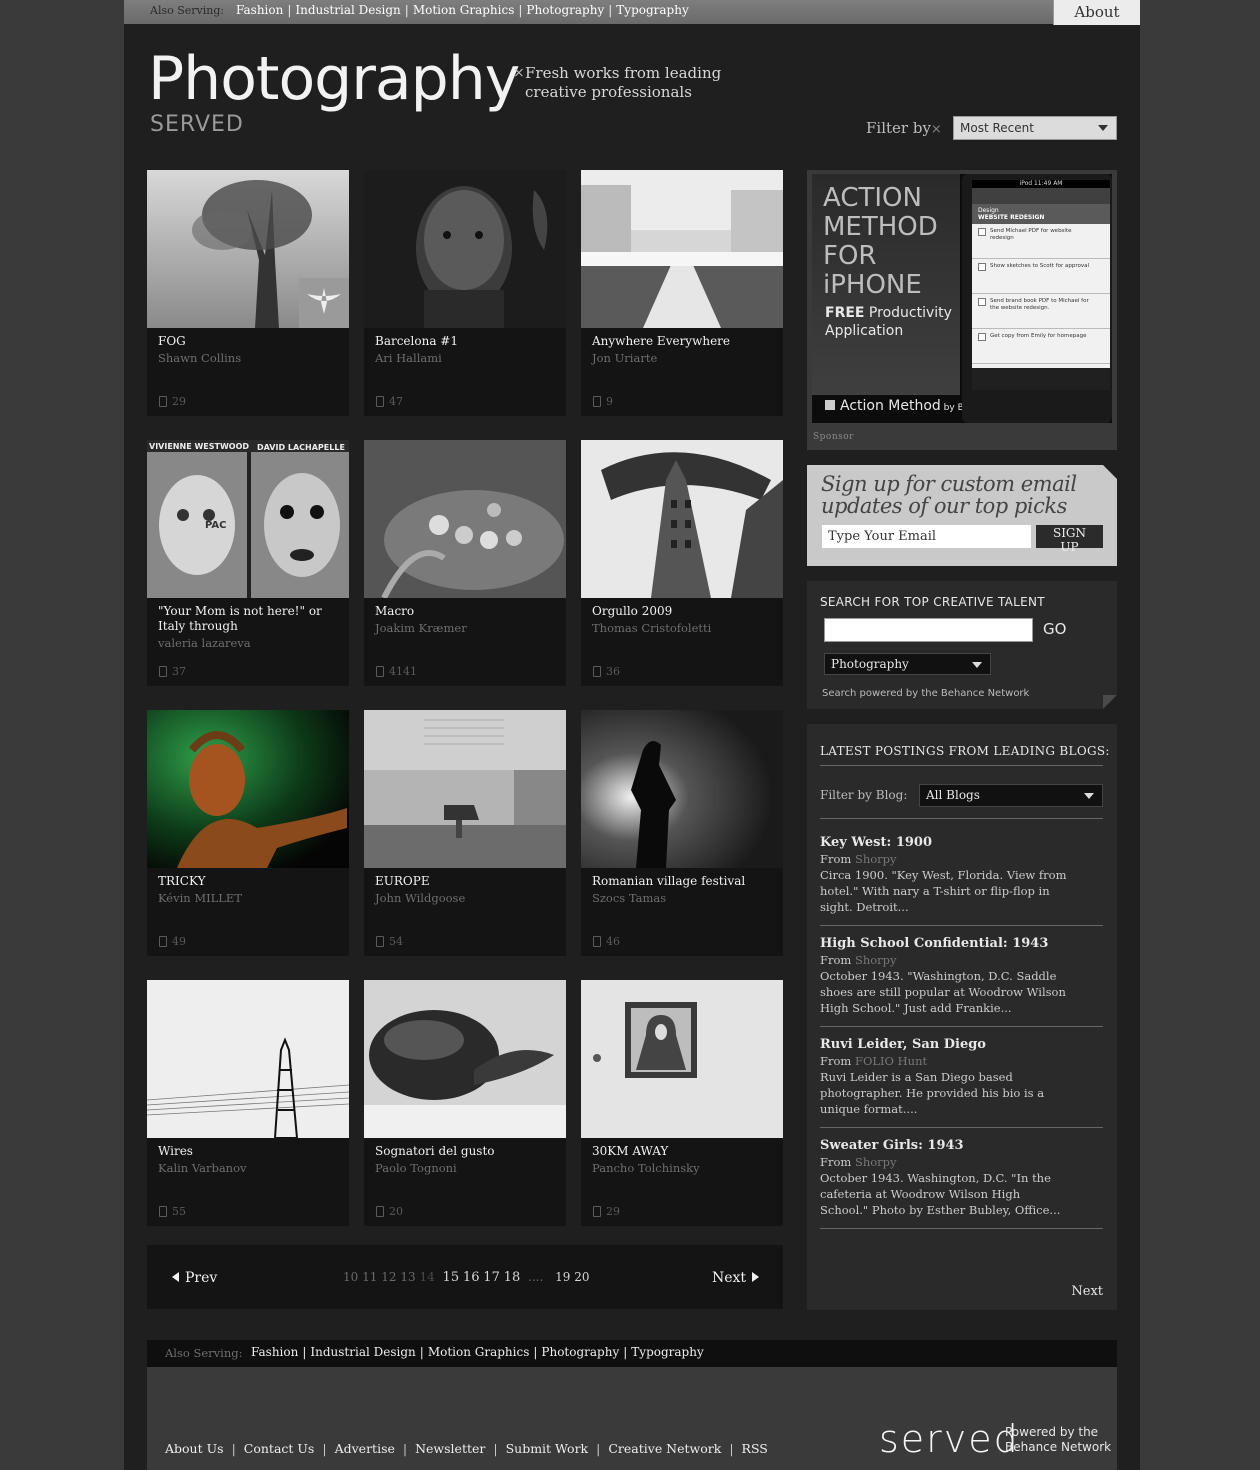 The image size is (1260, 1470). Describe the element at coordinates (961, 943) in the screenshot. I see `blog-post-title: High School Confidential: 1943` at that location.